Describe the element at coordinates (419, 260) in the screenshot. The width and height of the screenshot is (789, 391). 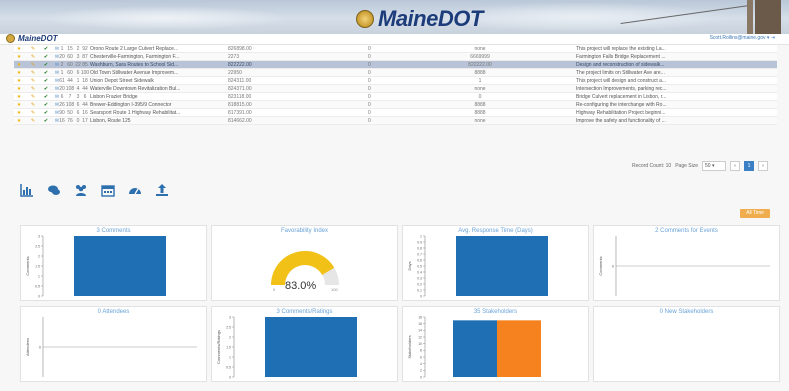
I see `tick-label: 0.6` at that location.